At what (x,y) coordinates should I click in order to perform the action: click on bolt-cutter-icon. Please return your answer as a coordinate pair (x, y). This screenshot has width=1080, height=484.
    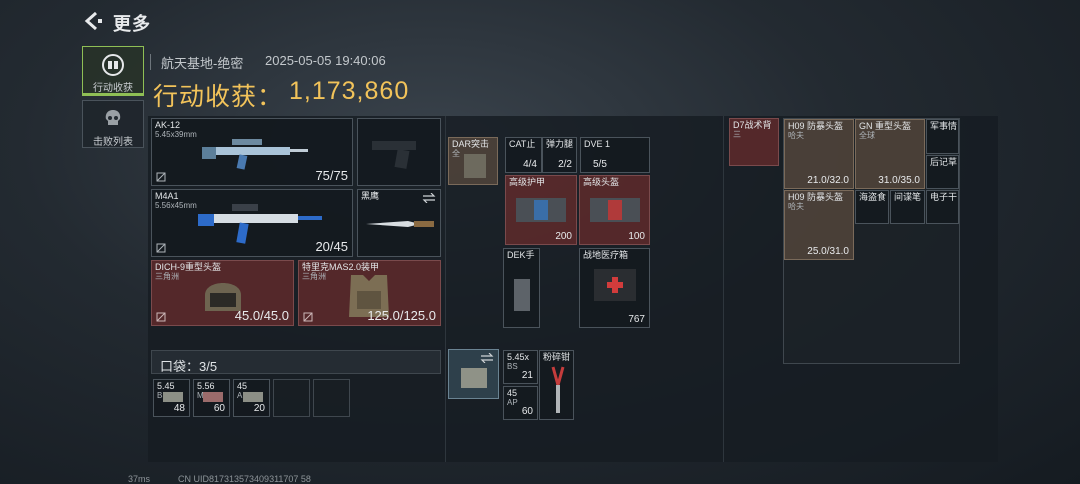
    Looking at the image, I should click on (558, 389).